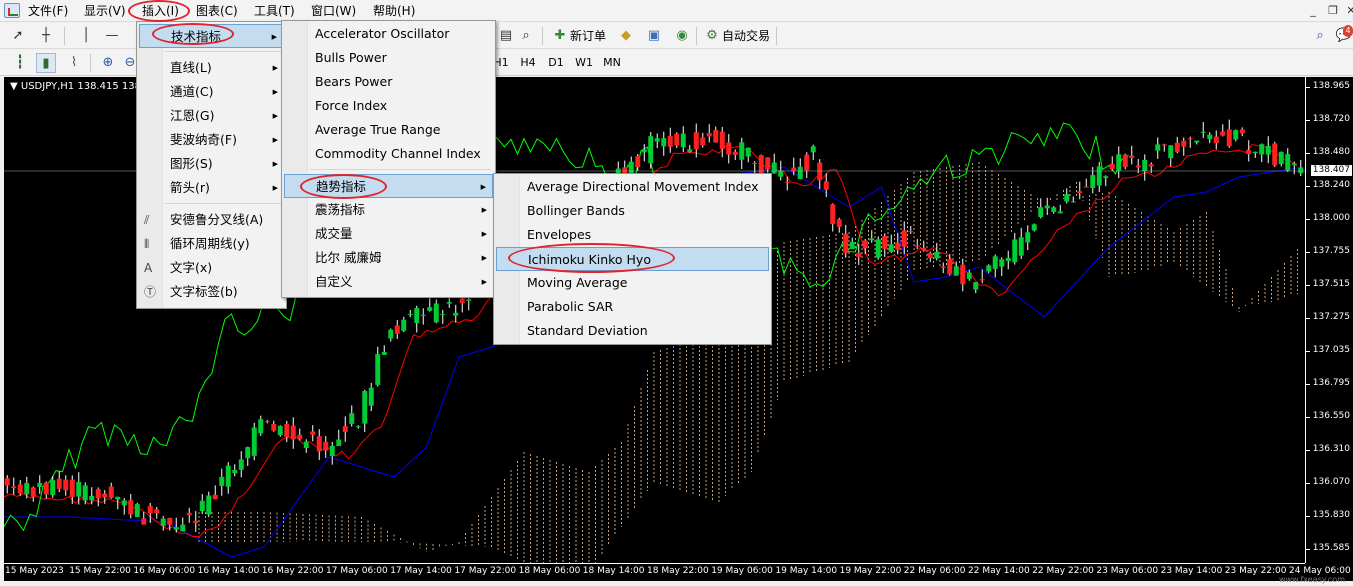  Describe the element at coordinates (211, 36) in the screenshot. I see `insert-item-0: 技术指标 ▶` at that location.